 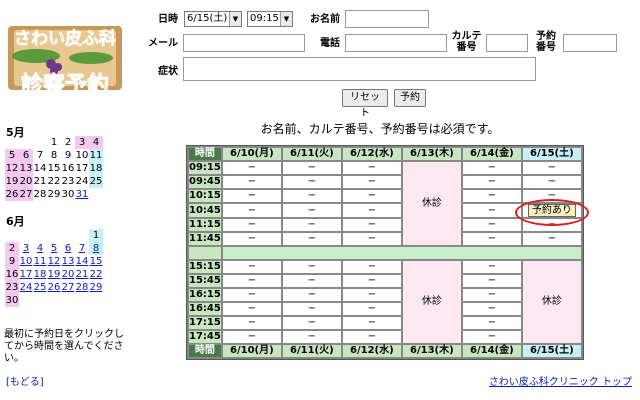 I want to click on clinic-top-link: さわい皮ふ科クリニック トップ, so click(x=560, y=380).